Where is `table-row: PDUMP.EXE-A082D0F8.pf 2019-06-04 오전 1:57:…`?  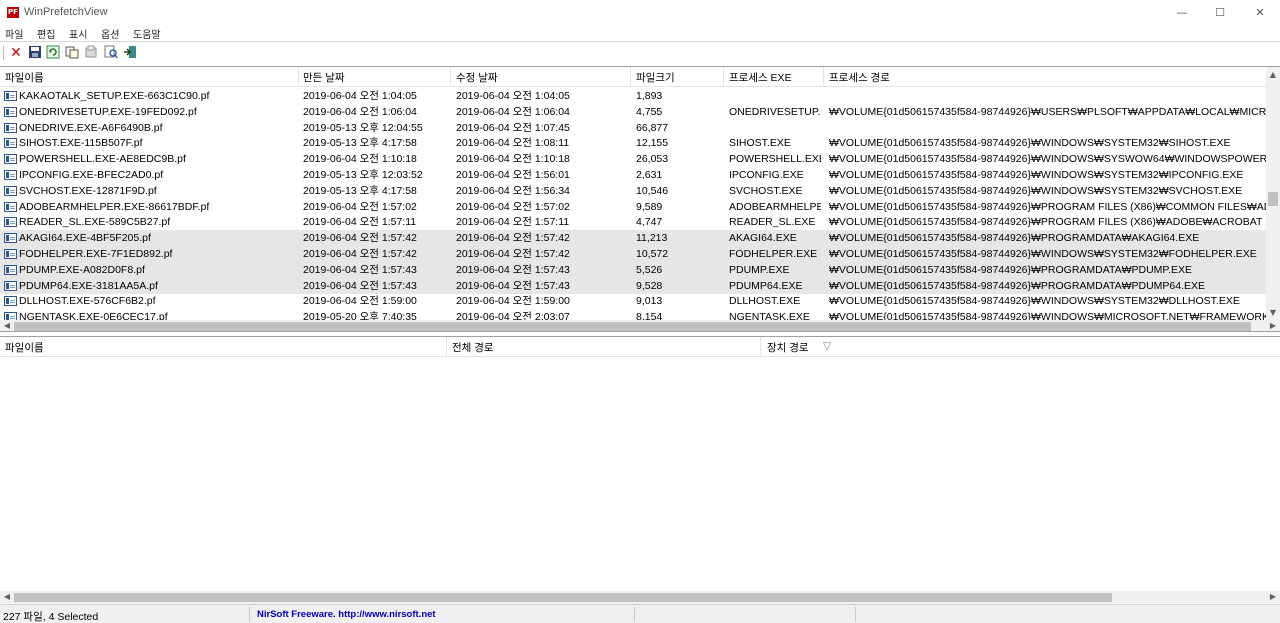 table-row: PDUMP.EXE-A082D0F8.pf 2019-06-04 오전 1:57:… is located at coordinates (633, 269).